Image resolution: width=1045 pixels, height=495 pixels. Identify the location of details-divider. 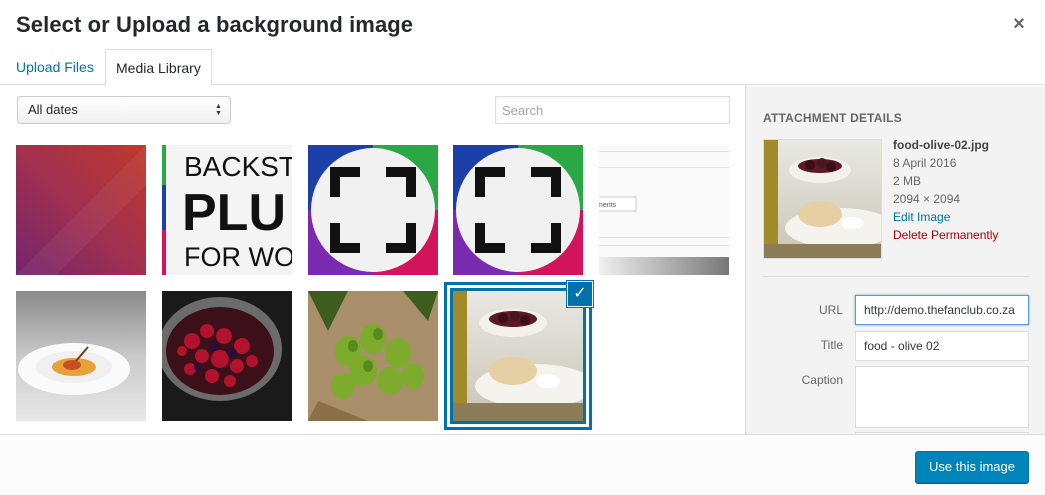
(896, 276).